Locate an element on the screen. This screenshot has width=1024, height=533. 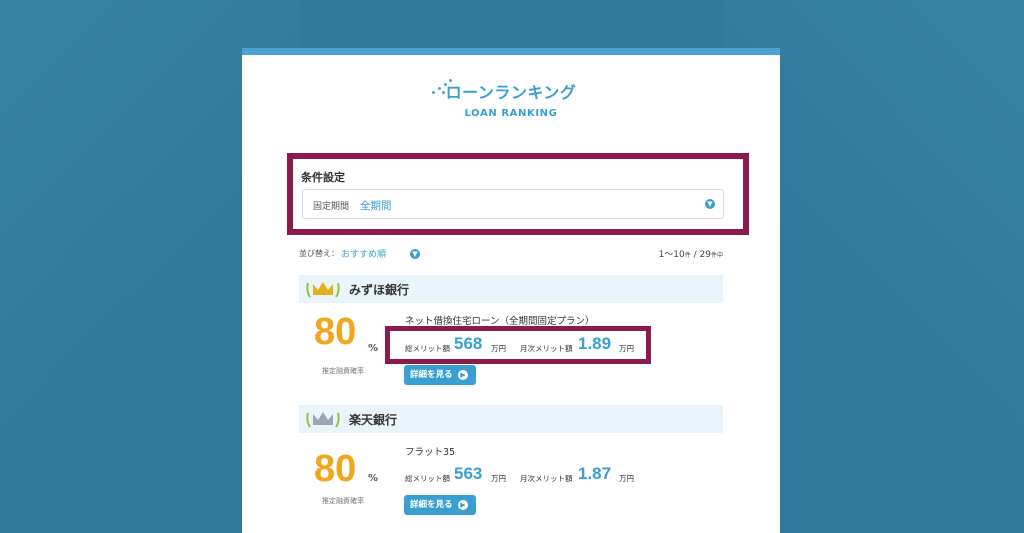
bank-header: 楽天銀行 is located at coordinates (511, 419).